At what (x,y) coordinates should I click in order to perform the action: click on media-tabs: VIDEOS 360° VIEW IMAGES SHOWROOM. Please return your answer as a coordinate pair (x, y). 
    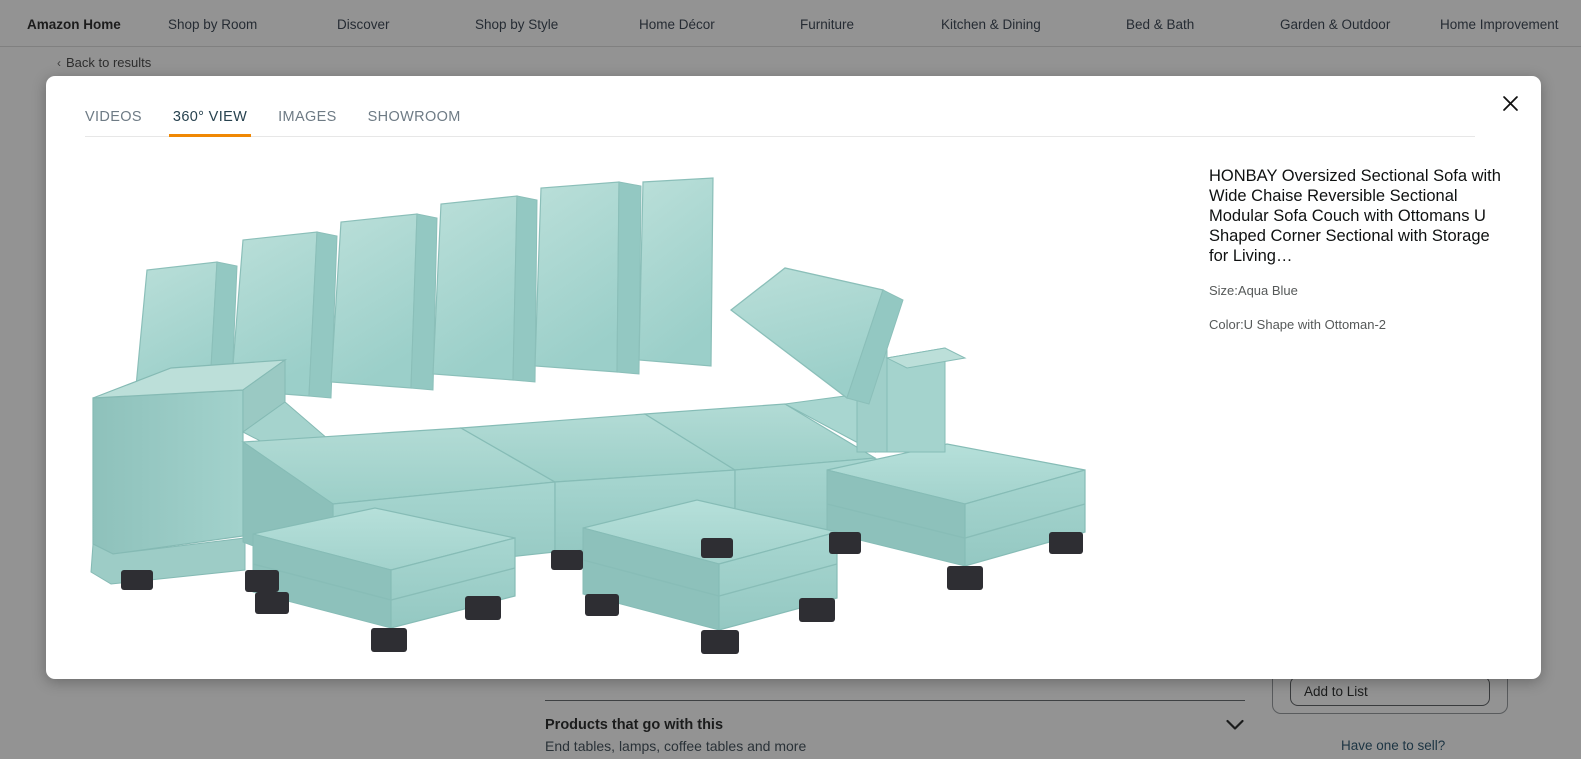
    Looking at the image, I should click on (780, 119).